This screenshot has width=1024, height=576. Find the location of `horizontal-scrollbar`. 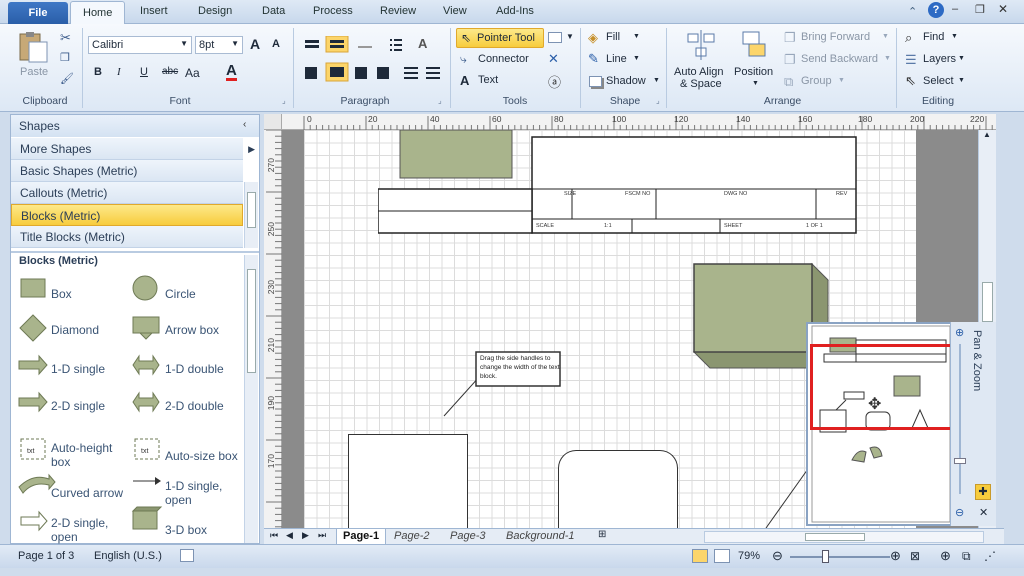

horizontal-scrollbar is located at coordinates (844, 537).